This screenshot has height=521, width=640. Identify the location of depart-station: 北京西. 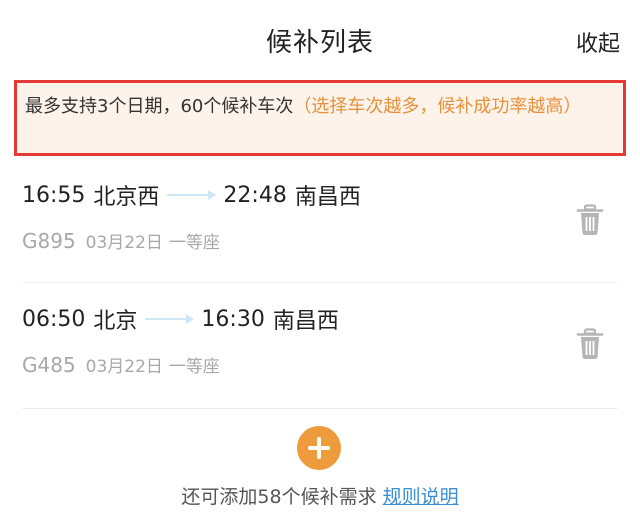
(126, 197).